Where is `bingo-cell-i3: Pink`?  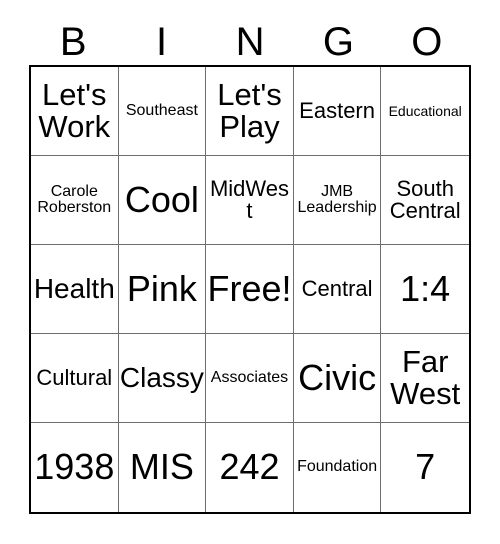 bingo-cell-i3: Pink is located at coordinates (162, 289).